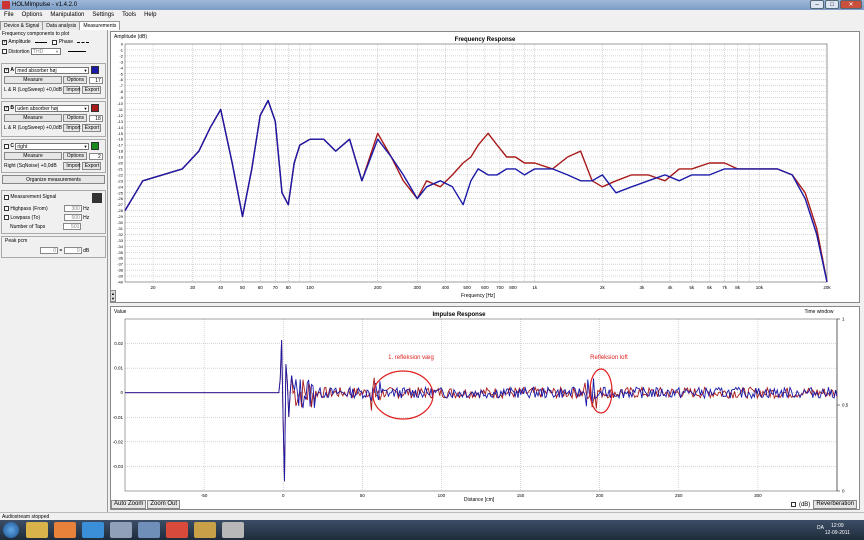 The height and width of the screenshot is (540, 864). I want to click on menu-tools: Tools, so click(129, 15).